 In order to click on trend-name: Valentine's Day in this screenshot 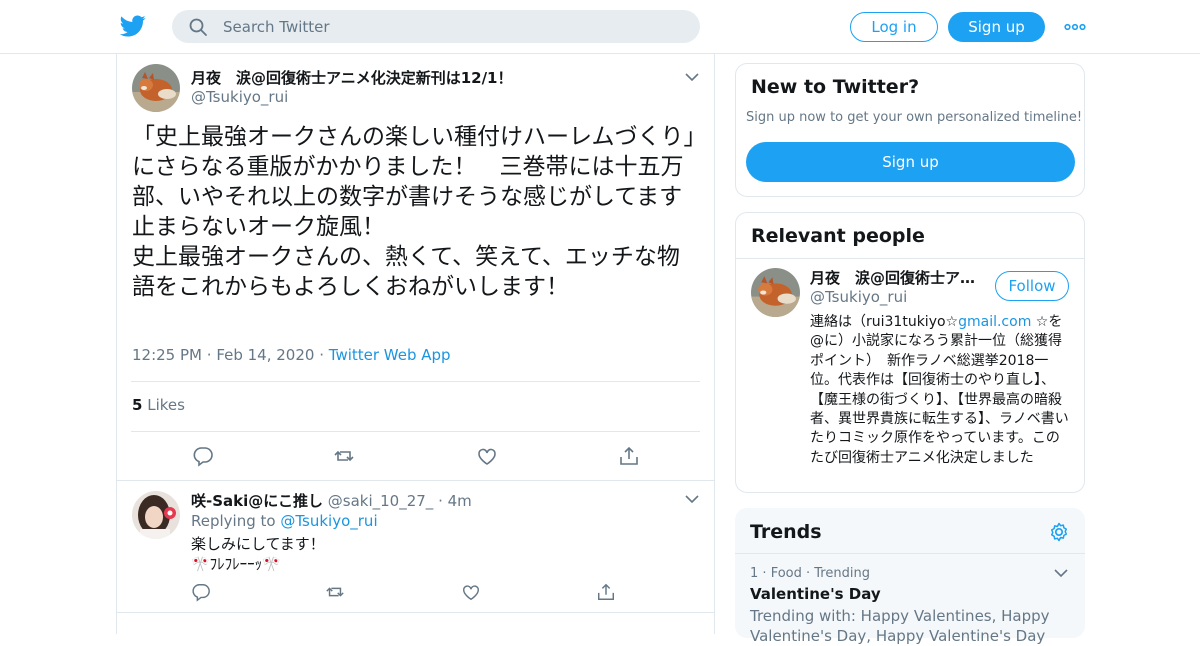, I will do `click(815, 594)`.